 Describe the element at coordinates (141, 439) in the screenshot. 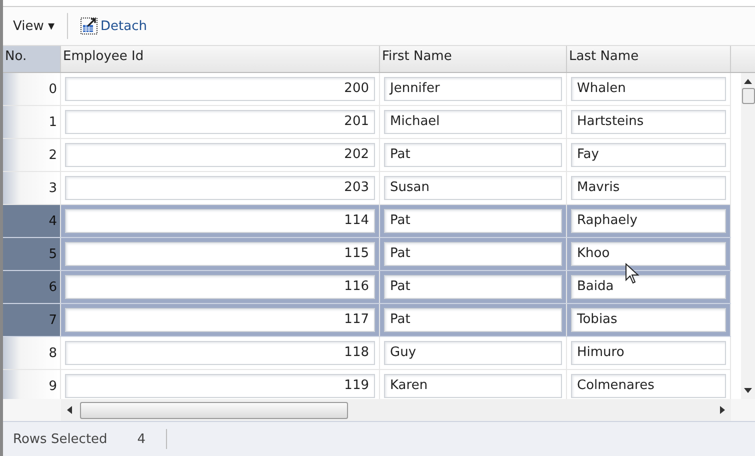

I see `status-value: 4` at that location.